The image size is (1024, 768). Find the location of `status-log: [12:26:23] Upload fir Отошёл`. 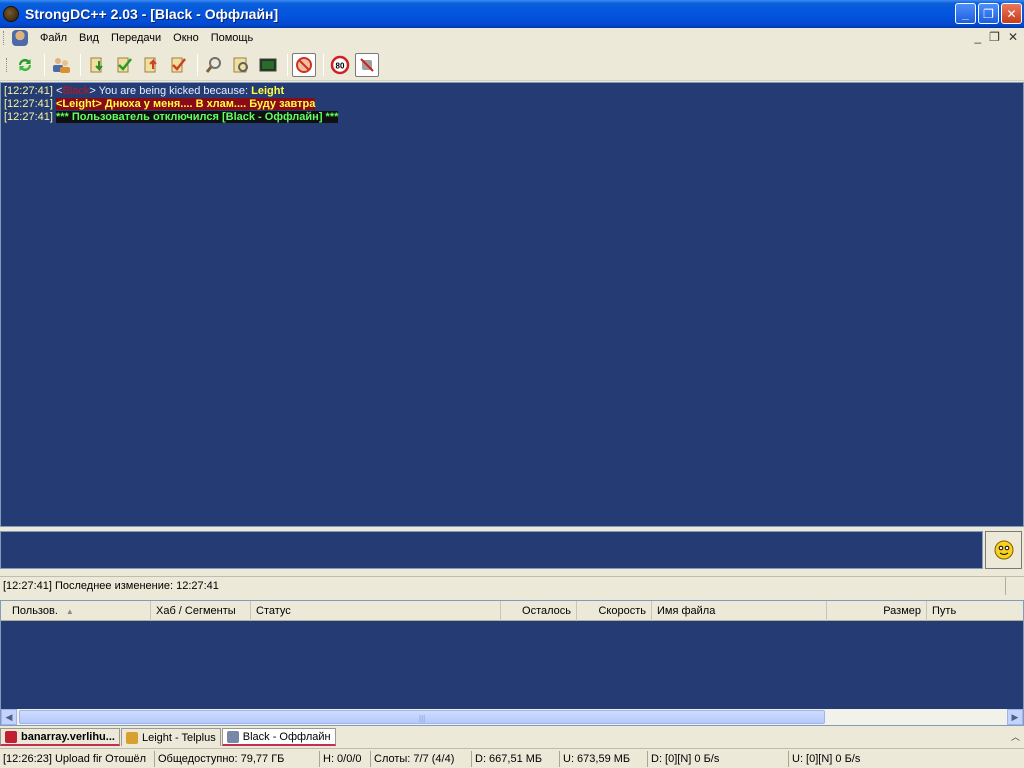

status-log: [12:26:23] Upload fir Отошёл is located at coordinates (77, 758).